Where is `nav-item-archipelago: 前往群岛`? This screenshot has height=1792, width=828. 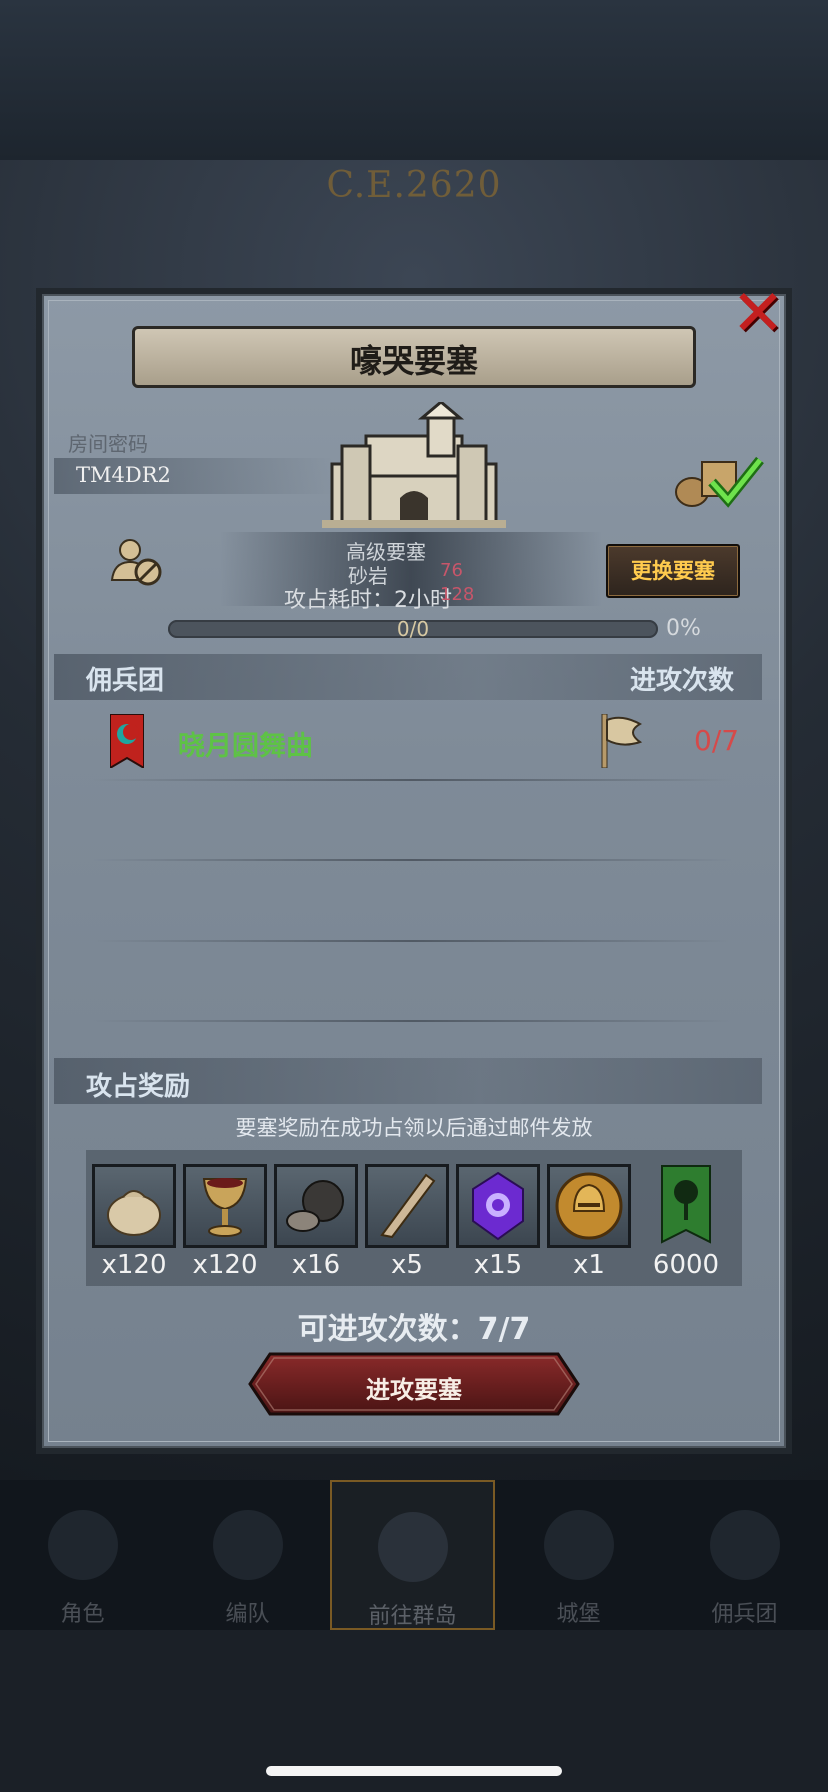
nav-item-archipelago: 前往群岛 is located at coordinates (412, 1555).